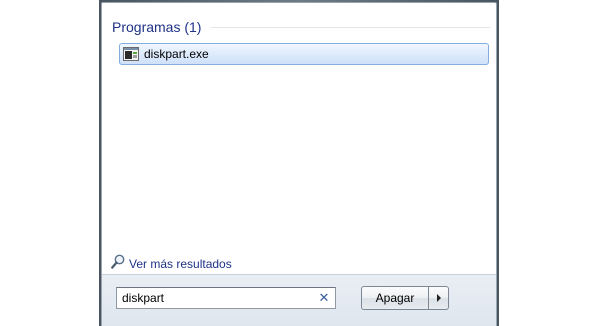  What do you see at coordinates (394, 298) in the screenshot?
I see `shutdown-button: Apagar` at bounding box center [394, 298].